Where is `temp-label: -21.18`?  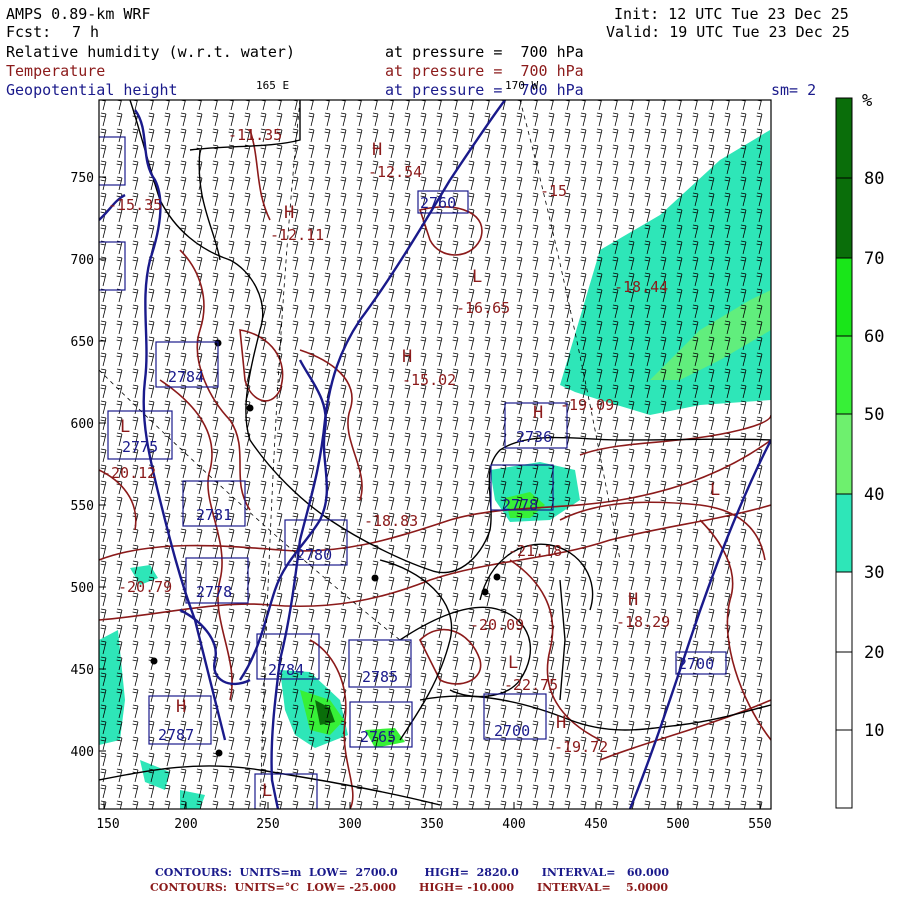 temp-label: -21.18 is located at coordinates (535, 551).